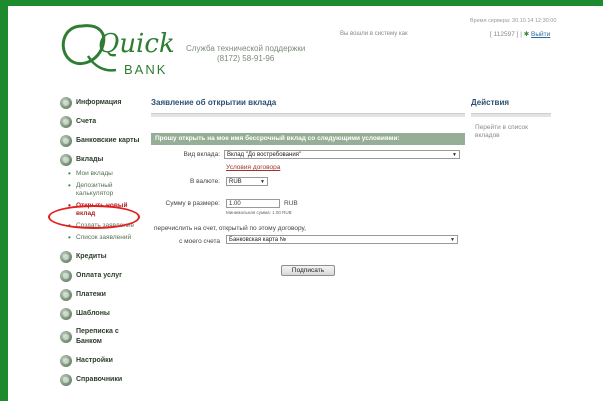 The width and height of the screenshot is (610, 401). What do you see at coordinates (136, 44) in the screenshot?
I see `logo-word: Quick` at bounding box center [136, 44].